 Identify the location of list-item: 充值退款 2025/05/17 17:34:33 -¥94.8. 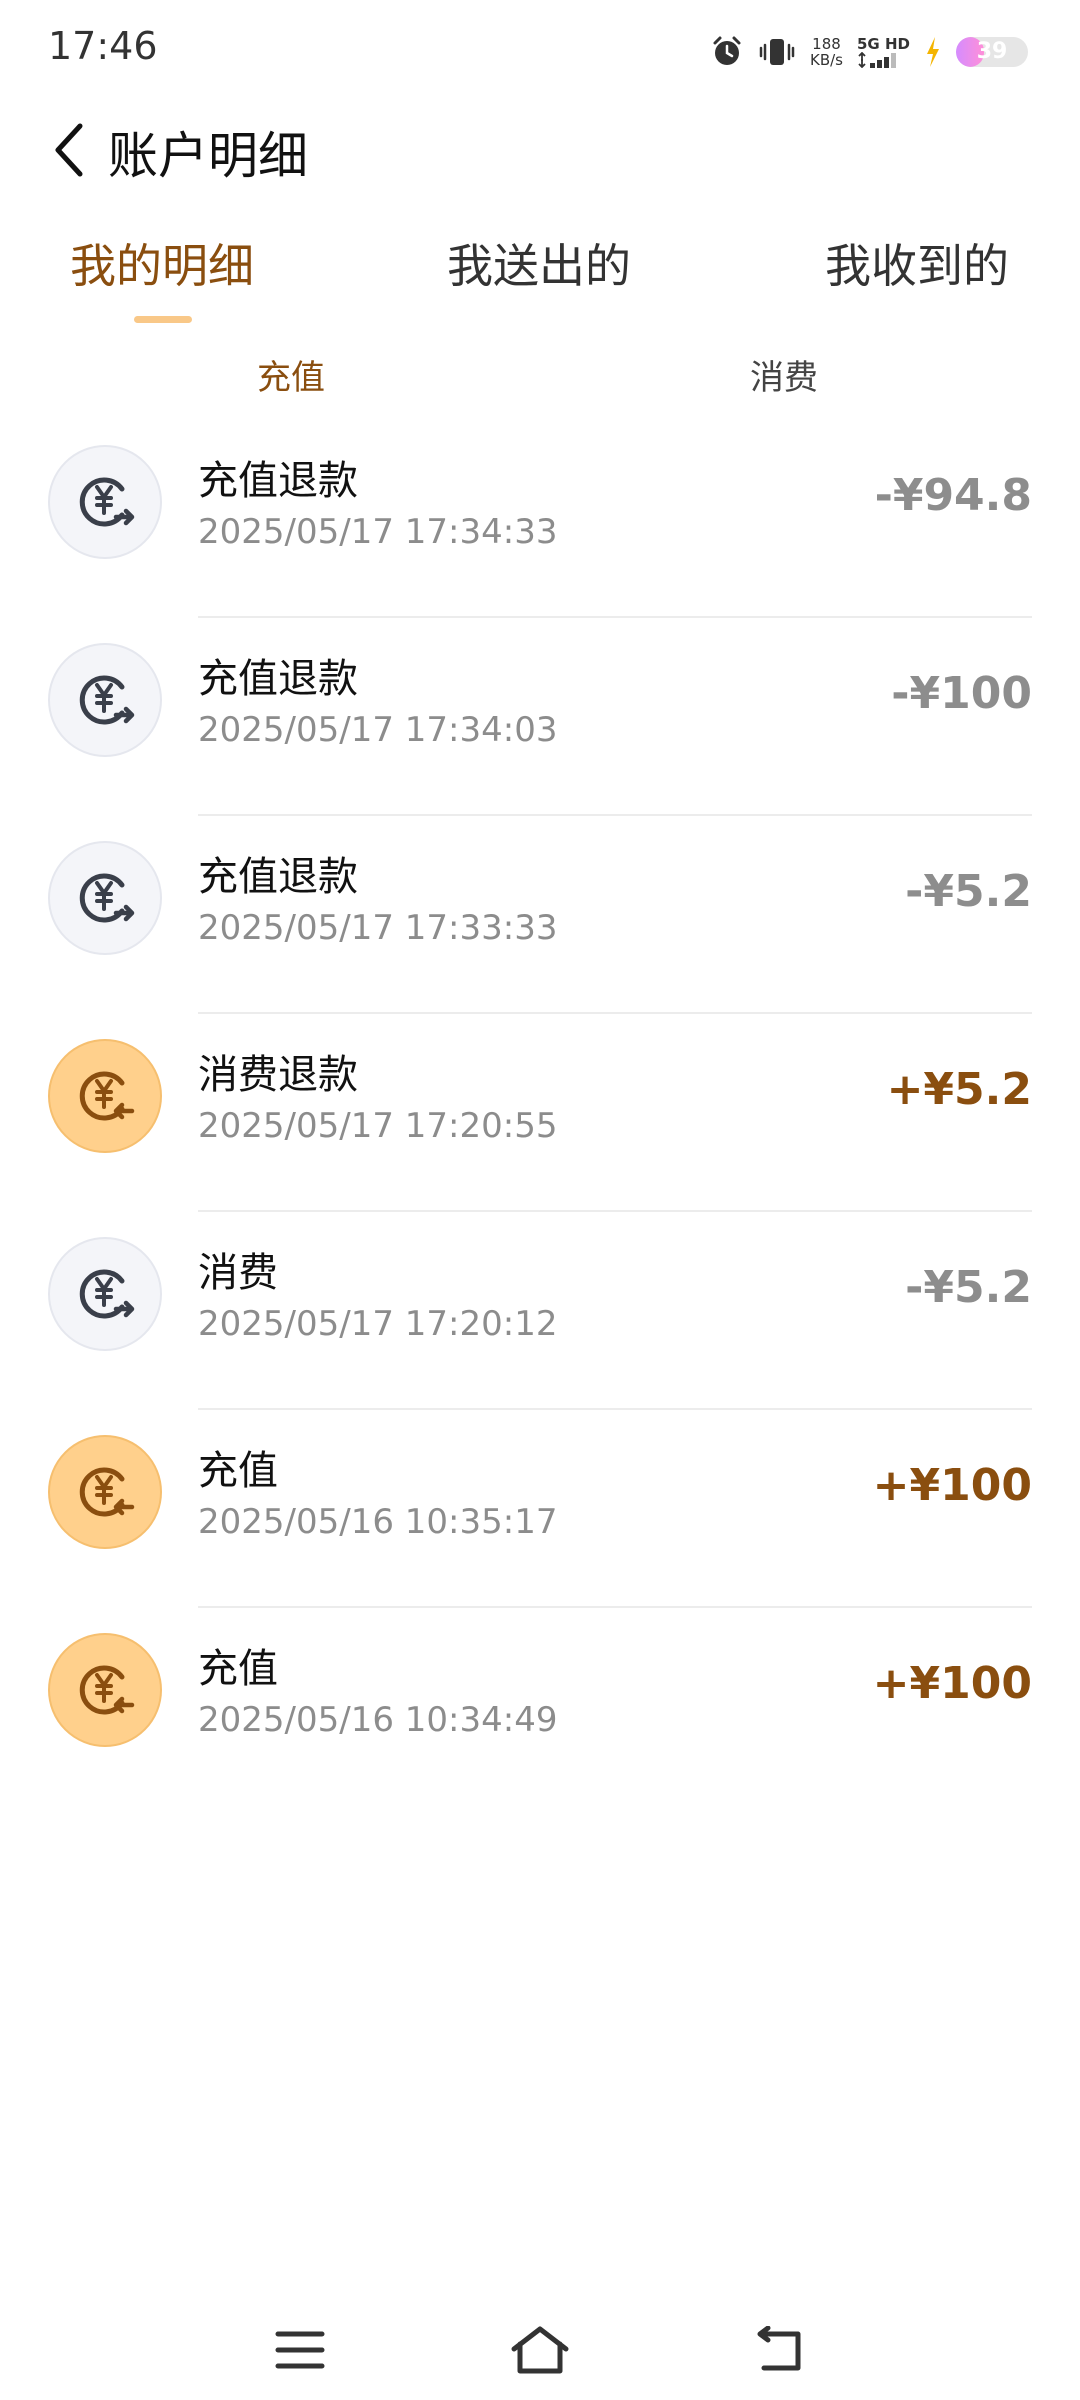
(540, 519).